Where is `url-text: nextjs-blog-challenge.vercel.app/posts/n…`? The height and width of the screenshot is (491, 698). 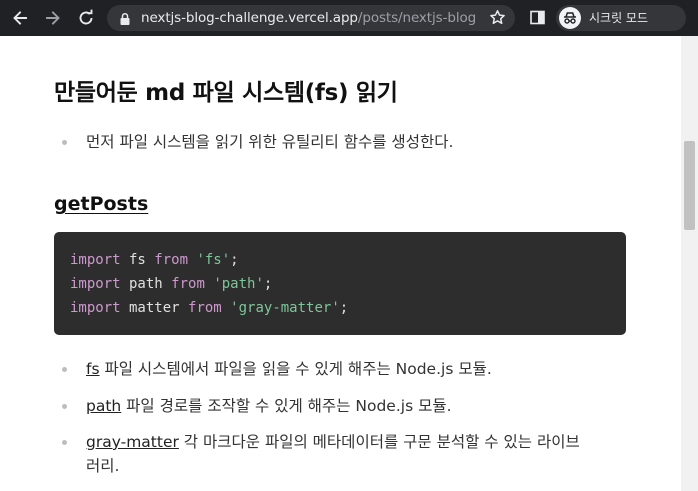 url-text: nextjs-blog-challenge.vercel.app/posts/n… is located at coordinates (308, 18).